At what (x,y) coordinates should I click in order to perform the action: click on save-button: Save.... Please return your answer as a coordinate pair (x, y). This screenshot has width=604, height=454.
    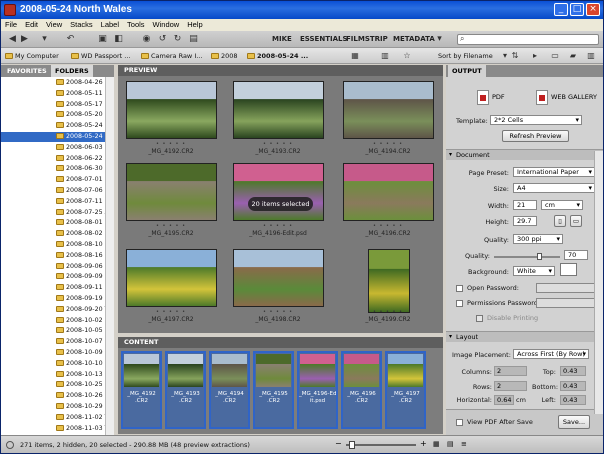
    Looking at the image, I should click on (574, 422).